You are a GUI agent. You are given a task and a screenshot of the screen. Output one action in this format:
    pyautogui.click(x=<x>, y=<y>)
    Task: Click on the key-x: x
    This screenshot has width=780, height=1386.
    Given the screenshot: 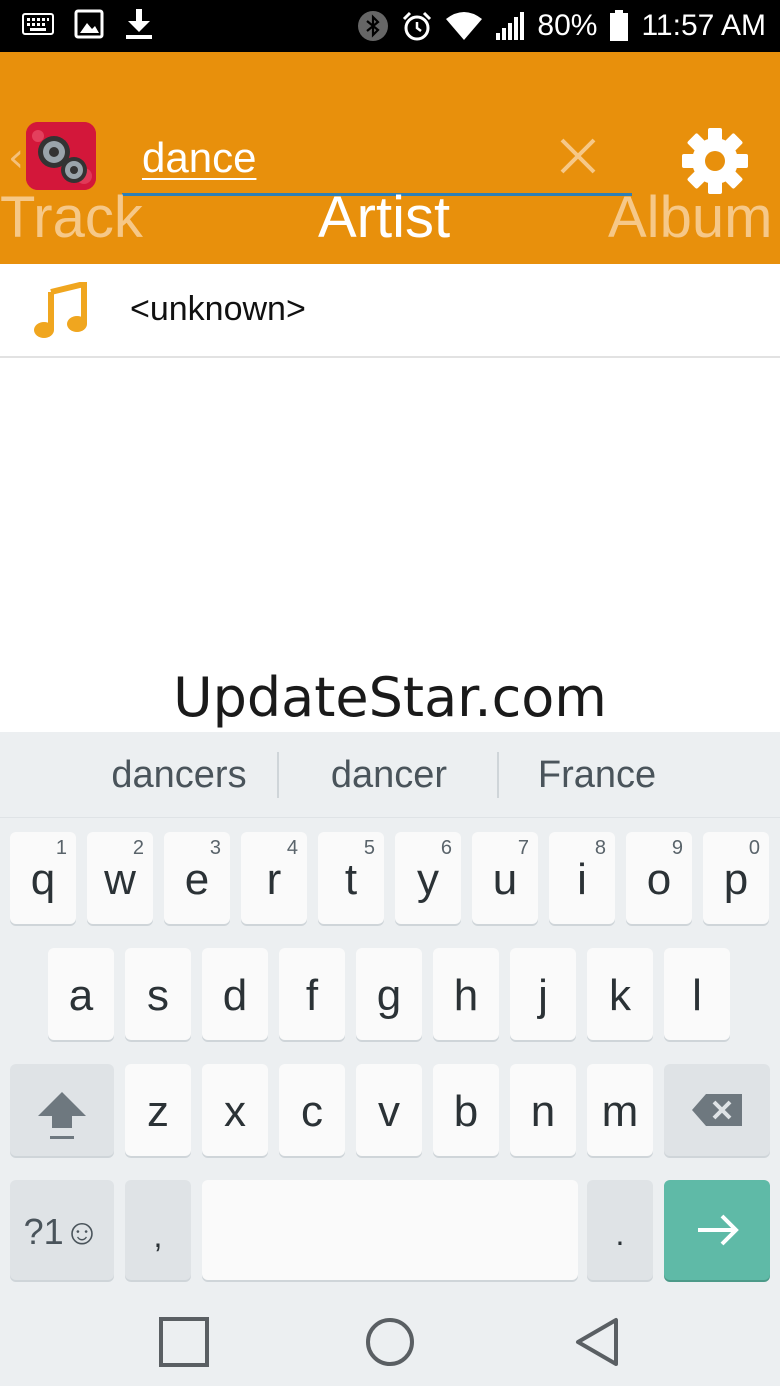 What is the action you would take?
    pyautogui.click(x=235, y=1110)
    